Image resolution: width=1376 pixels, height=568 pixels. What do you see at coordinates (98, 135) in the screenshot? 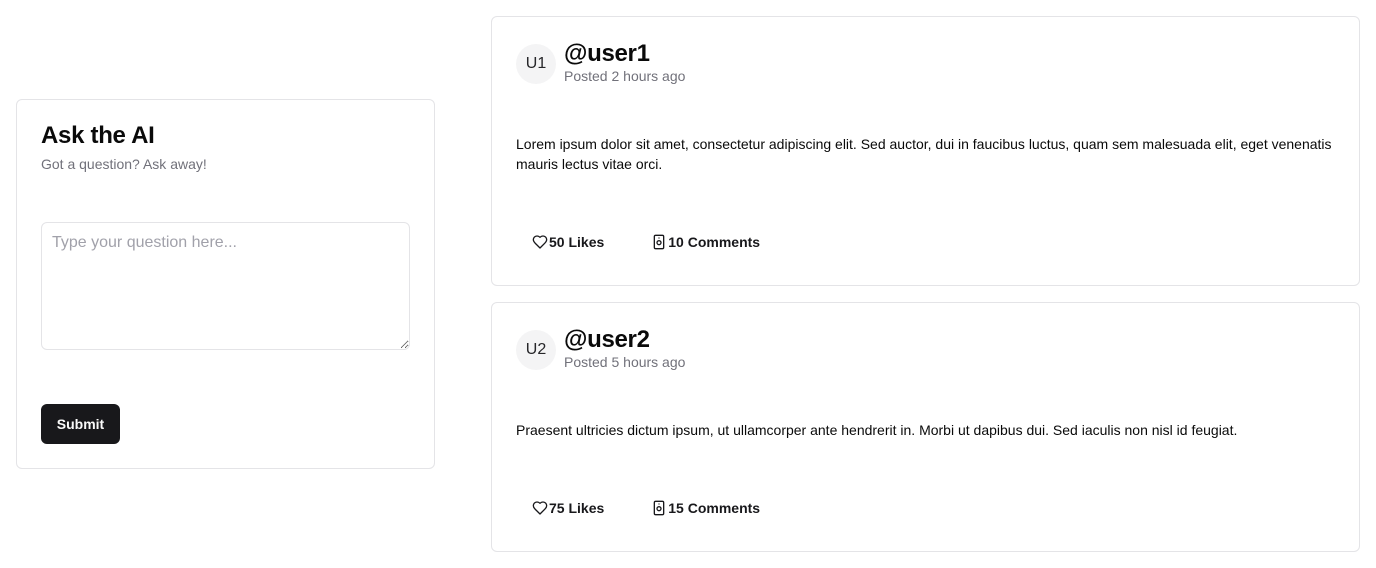
I see `ask-ai-title: Ask the AI` at bounding box center [98, 135].